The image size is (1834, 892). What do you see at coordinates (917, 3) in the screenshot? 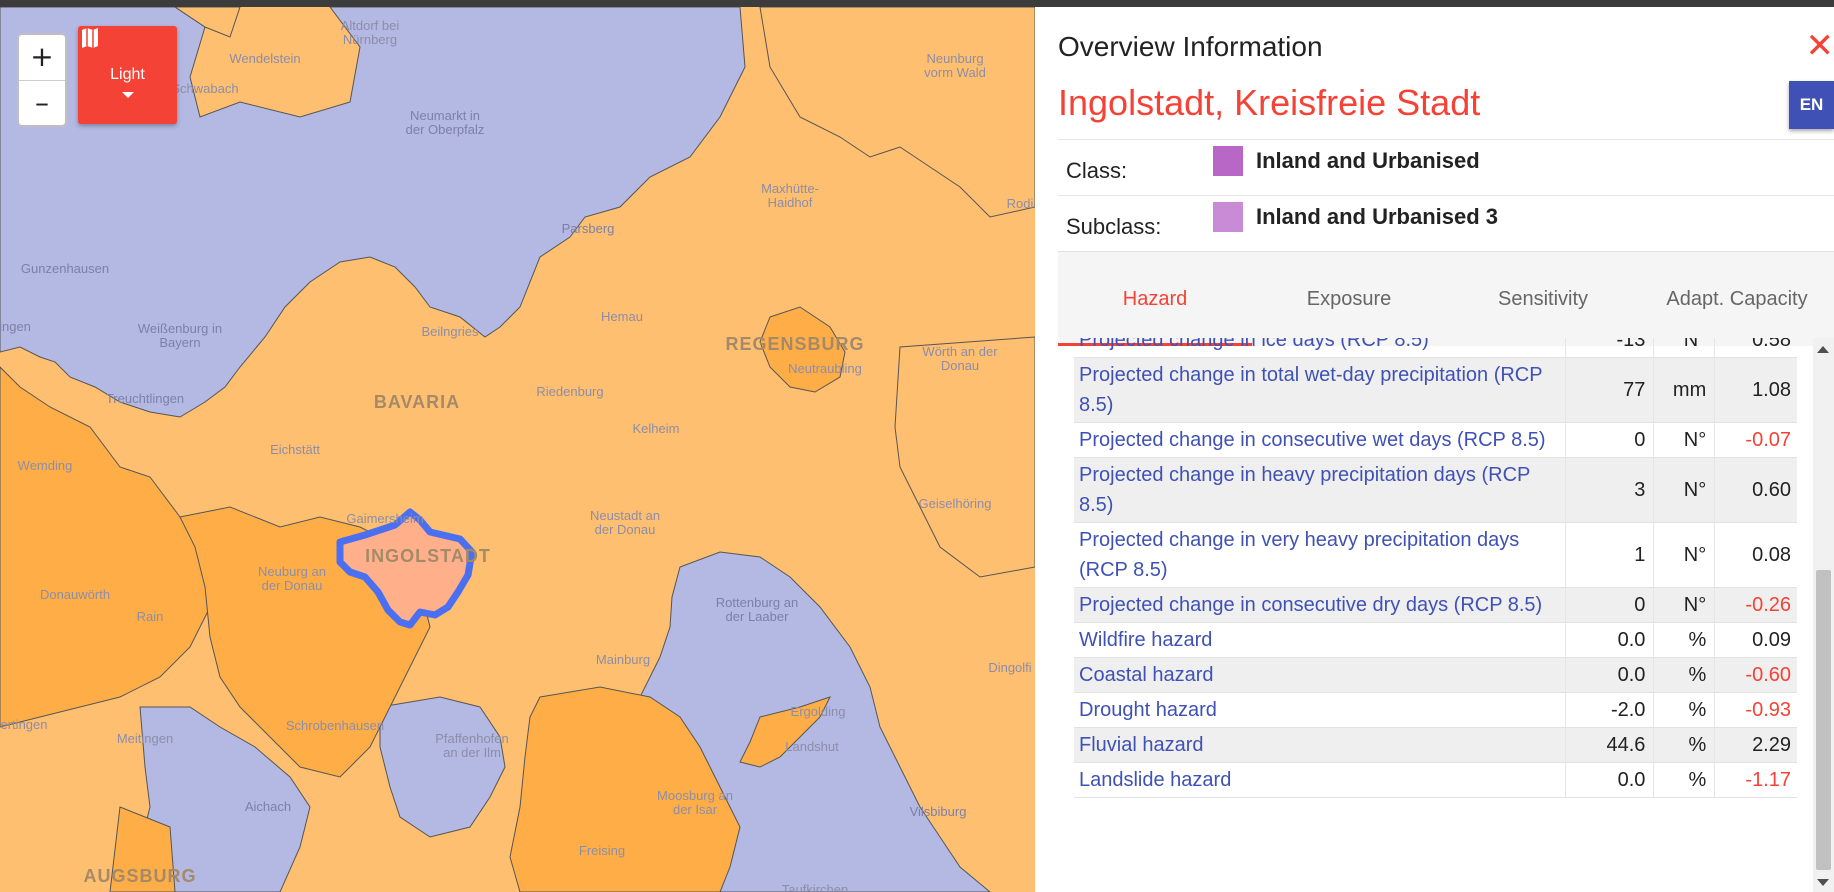
I see `window-top-bar` at bounding box center [917, 3].